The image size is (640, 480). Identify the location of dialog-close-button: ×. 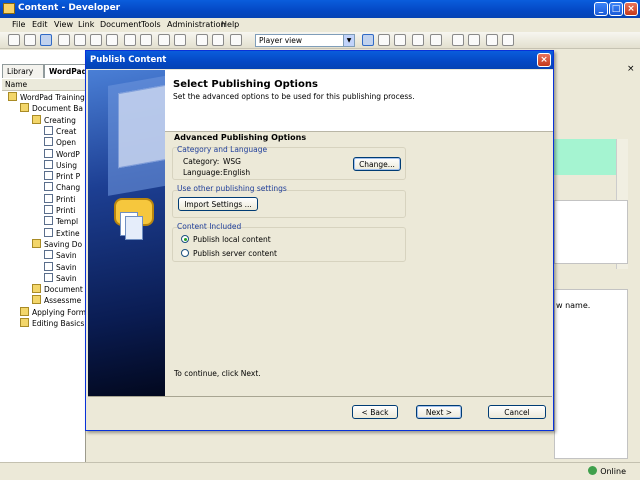
(544, 60).